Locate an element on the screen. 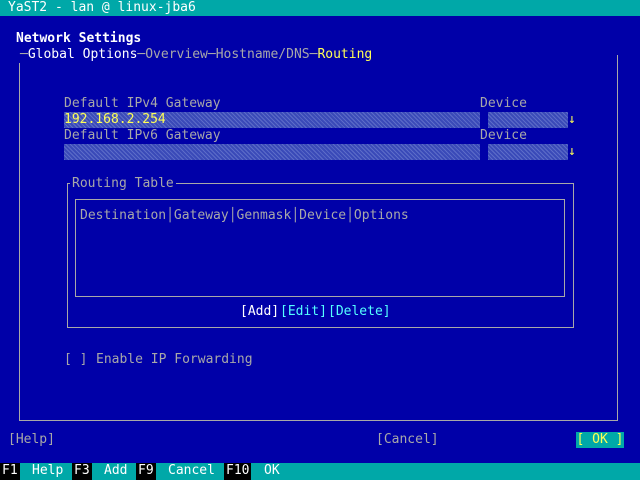 This screenshot has width=640, height=480. window-title-bar: YaST2 - lan @ linux-jba6 is located at coordinates (320, 8).